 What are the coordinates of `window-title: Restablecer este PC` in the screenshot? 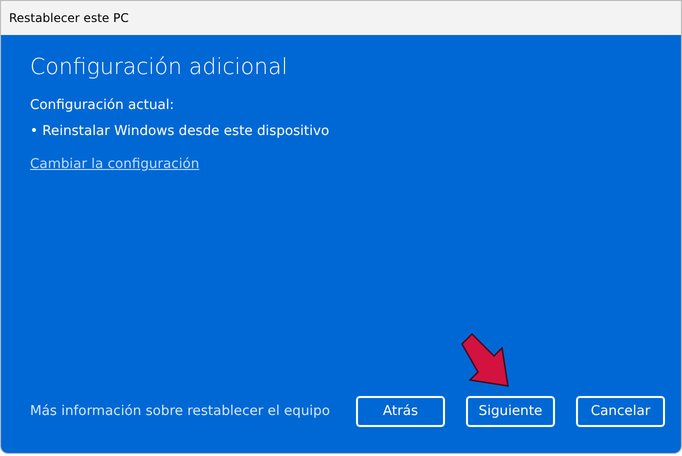 It's located at (69, 18).